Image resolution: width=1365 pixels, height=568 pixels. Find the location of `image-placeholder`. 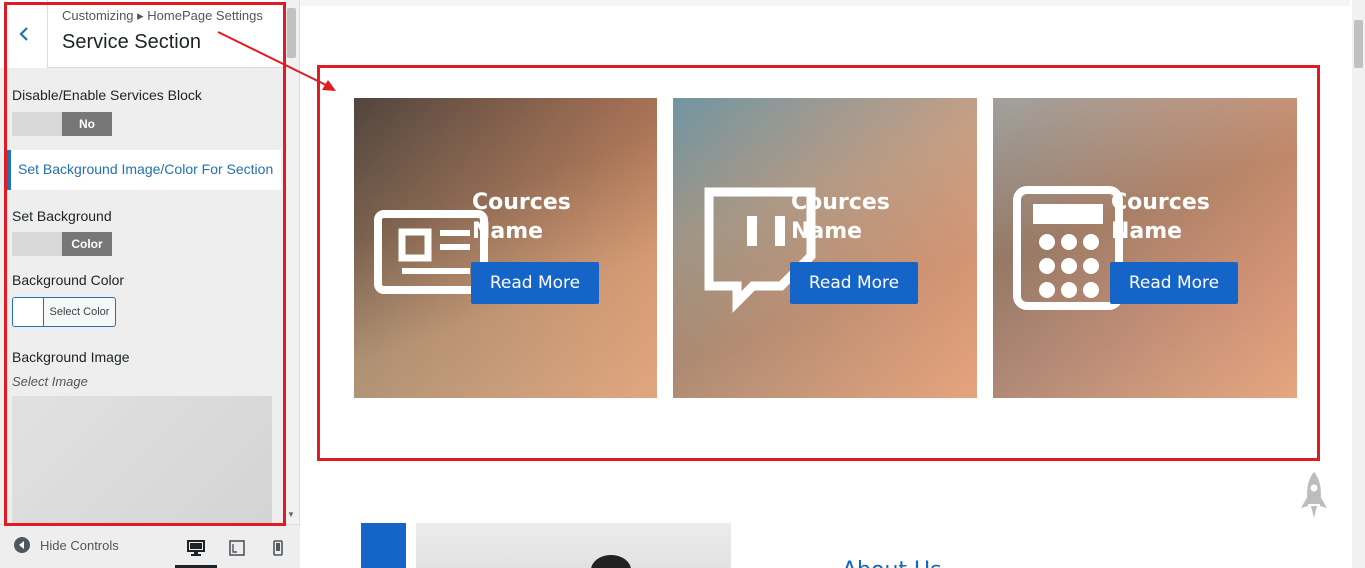

image-placeholder is located at coordinates (142, 460).